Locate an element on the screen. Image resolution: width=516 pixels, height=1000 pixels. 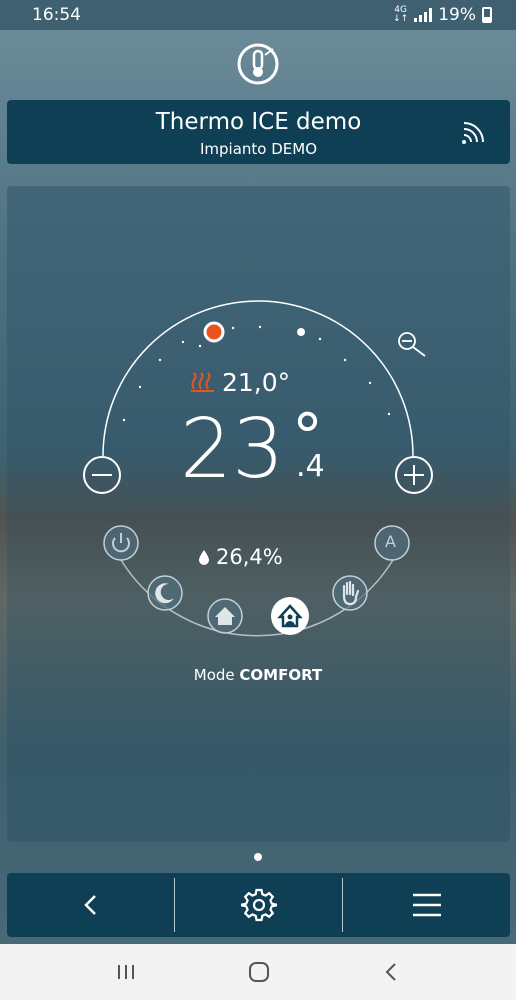
droplet-icon is located at coordinates (204, 557).